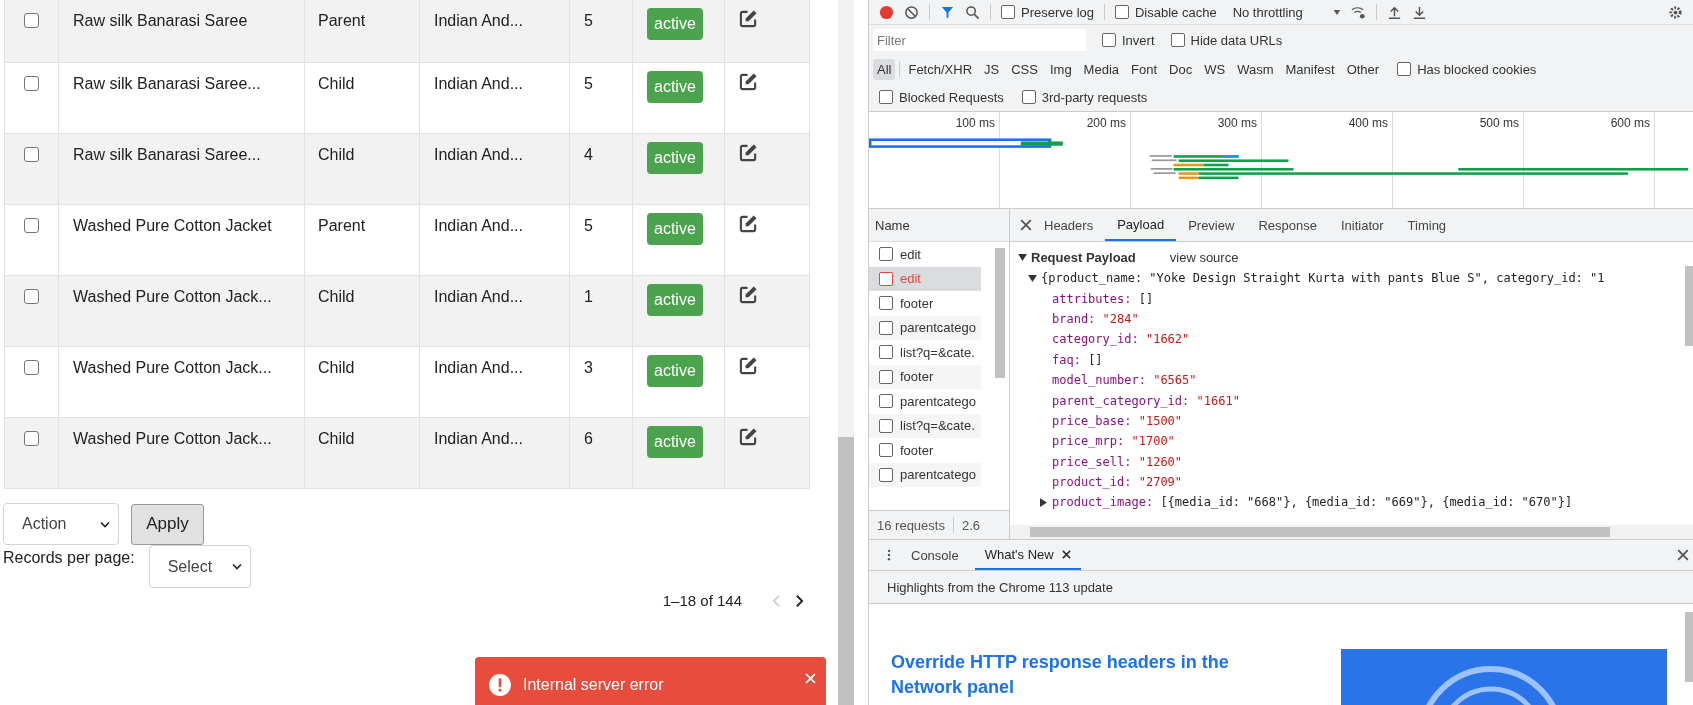  Describe the element at coordinates (925, 254) in the screenshot. I see `request-item: edit` at that location.